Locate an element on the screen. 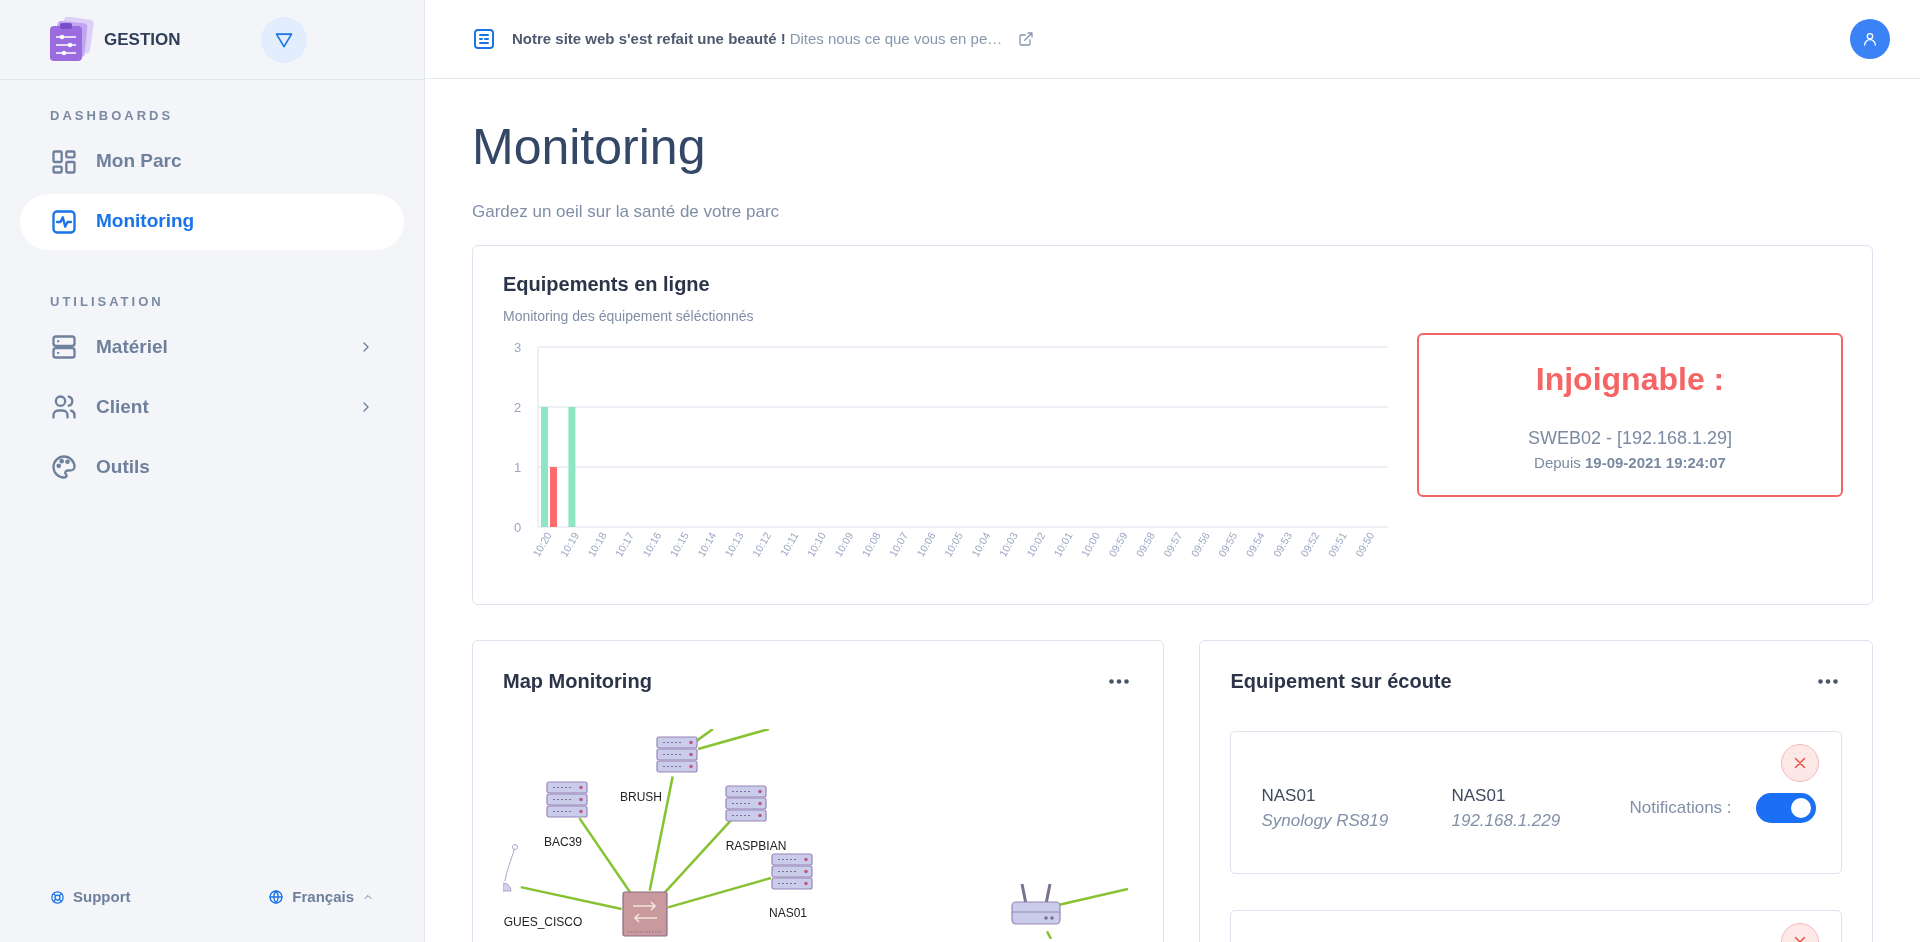 Image resolution: width=1920 pixels, height=942 pixels. y-tick-label: 1 is located at coordinates (518, 467).